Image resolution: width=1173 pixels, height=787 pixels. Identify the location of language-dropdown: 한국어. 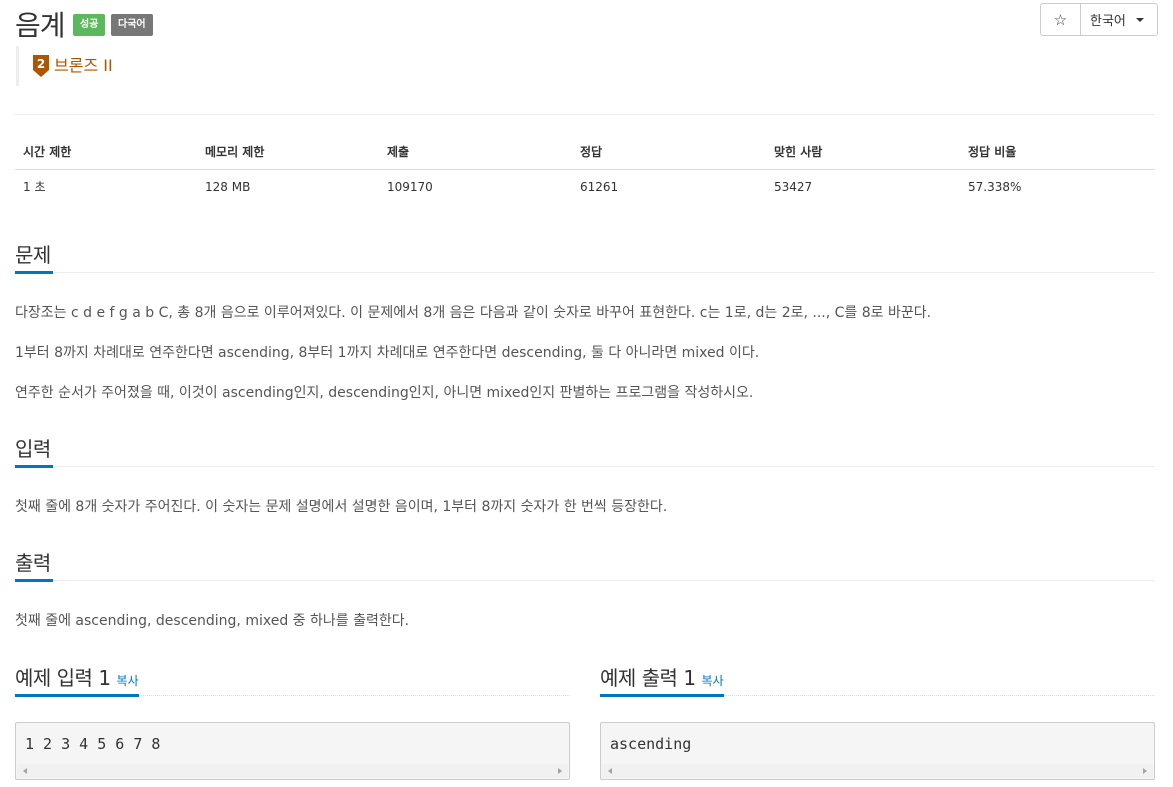
(1119, 19).